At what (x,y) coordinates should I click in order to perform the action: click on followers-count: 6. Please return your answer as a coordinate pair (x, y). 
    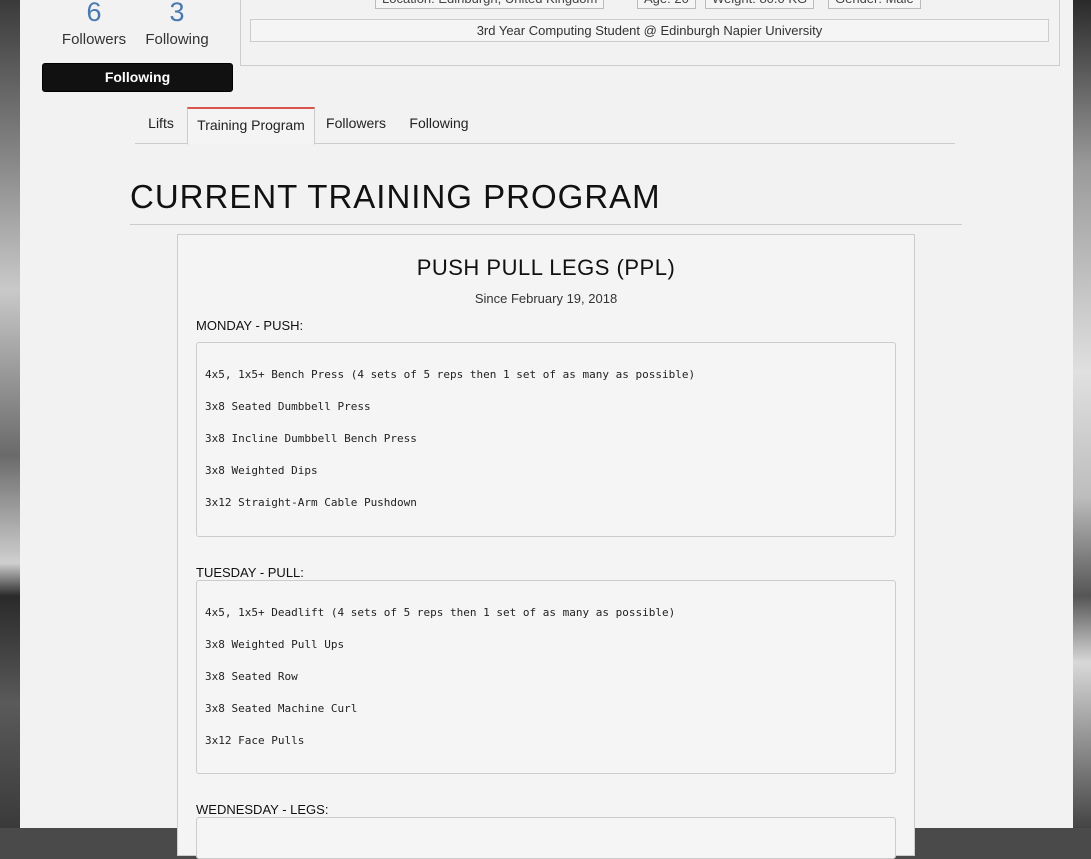
    Looking at the image, I should click on (94, 13).